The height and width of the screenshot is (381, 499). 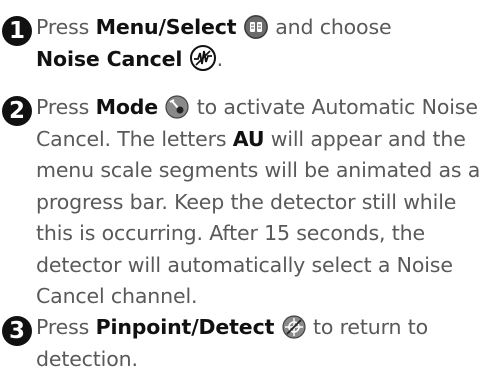 I want to click on step-text-segment: ., so click(x=220, y=58).